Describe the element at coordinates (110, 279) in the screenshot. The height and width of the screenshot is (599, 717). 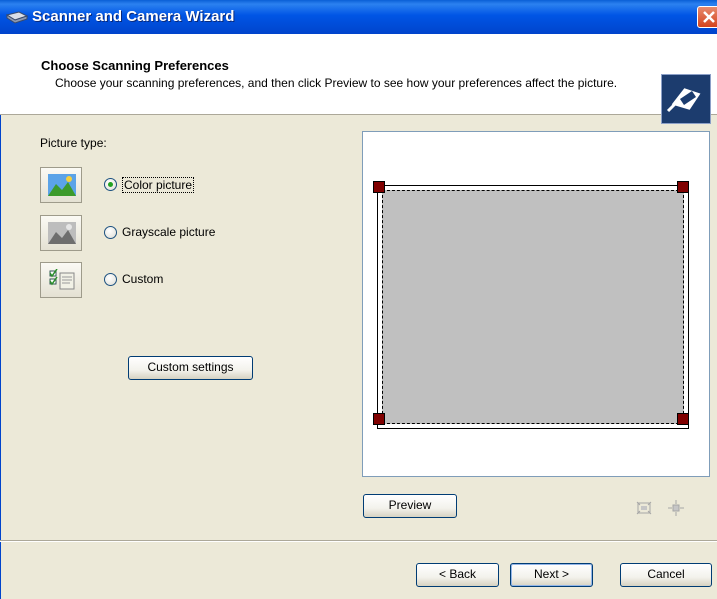
I see `custom-radio` at that location.